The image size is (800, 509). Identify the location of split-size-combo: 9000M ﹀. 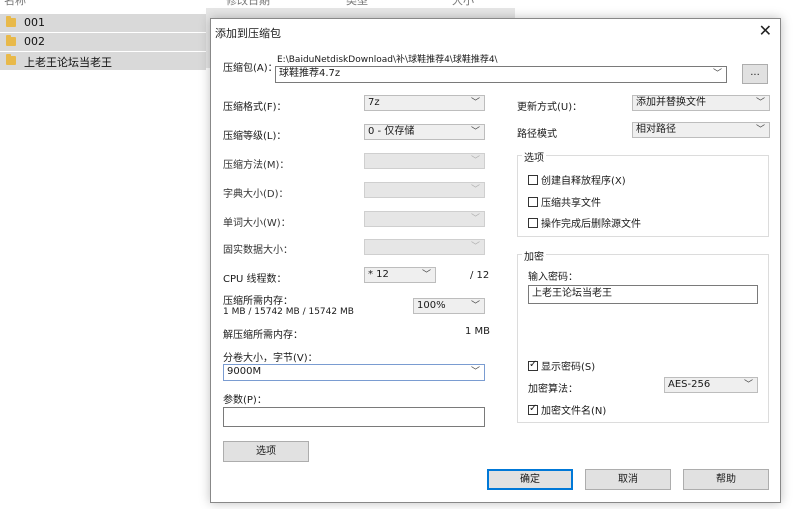
(354, 372).